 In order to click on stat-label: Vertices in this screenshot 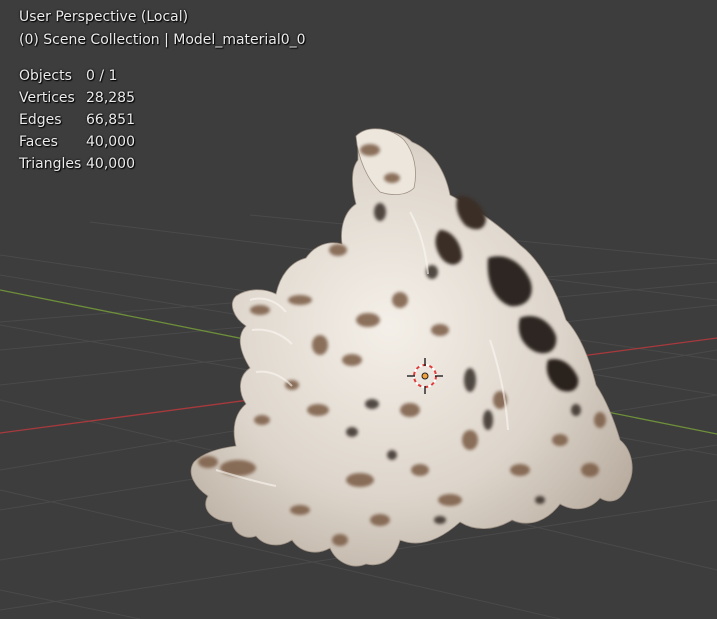, I will do `click(47, 98)`.